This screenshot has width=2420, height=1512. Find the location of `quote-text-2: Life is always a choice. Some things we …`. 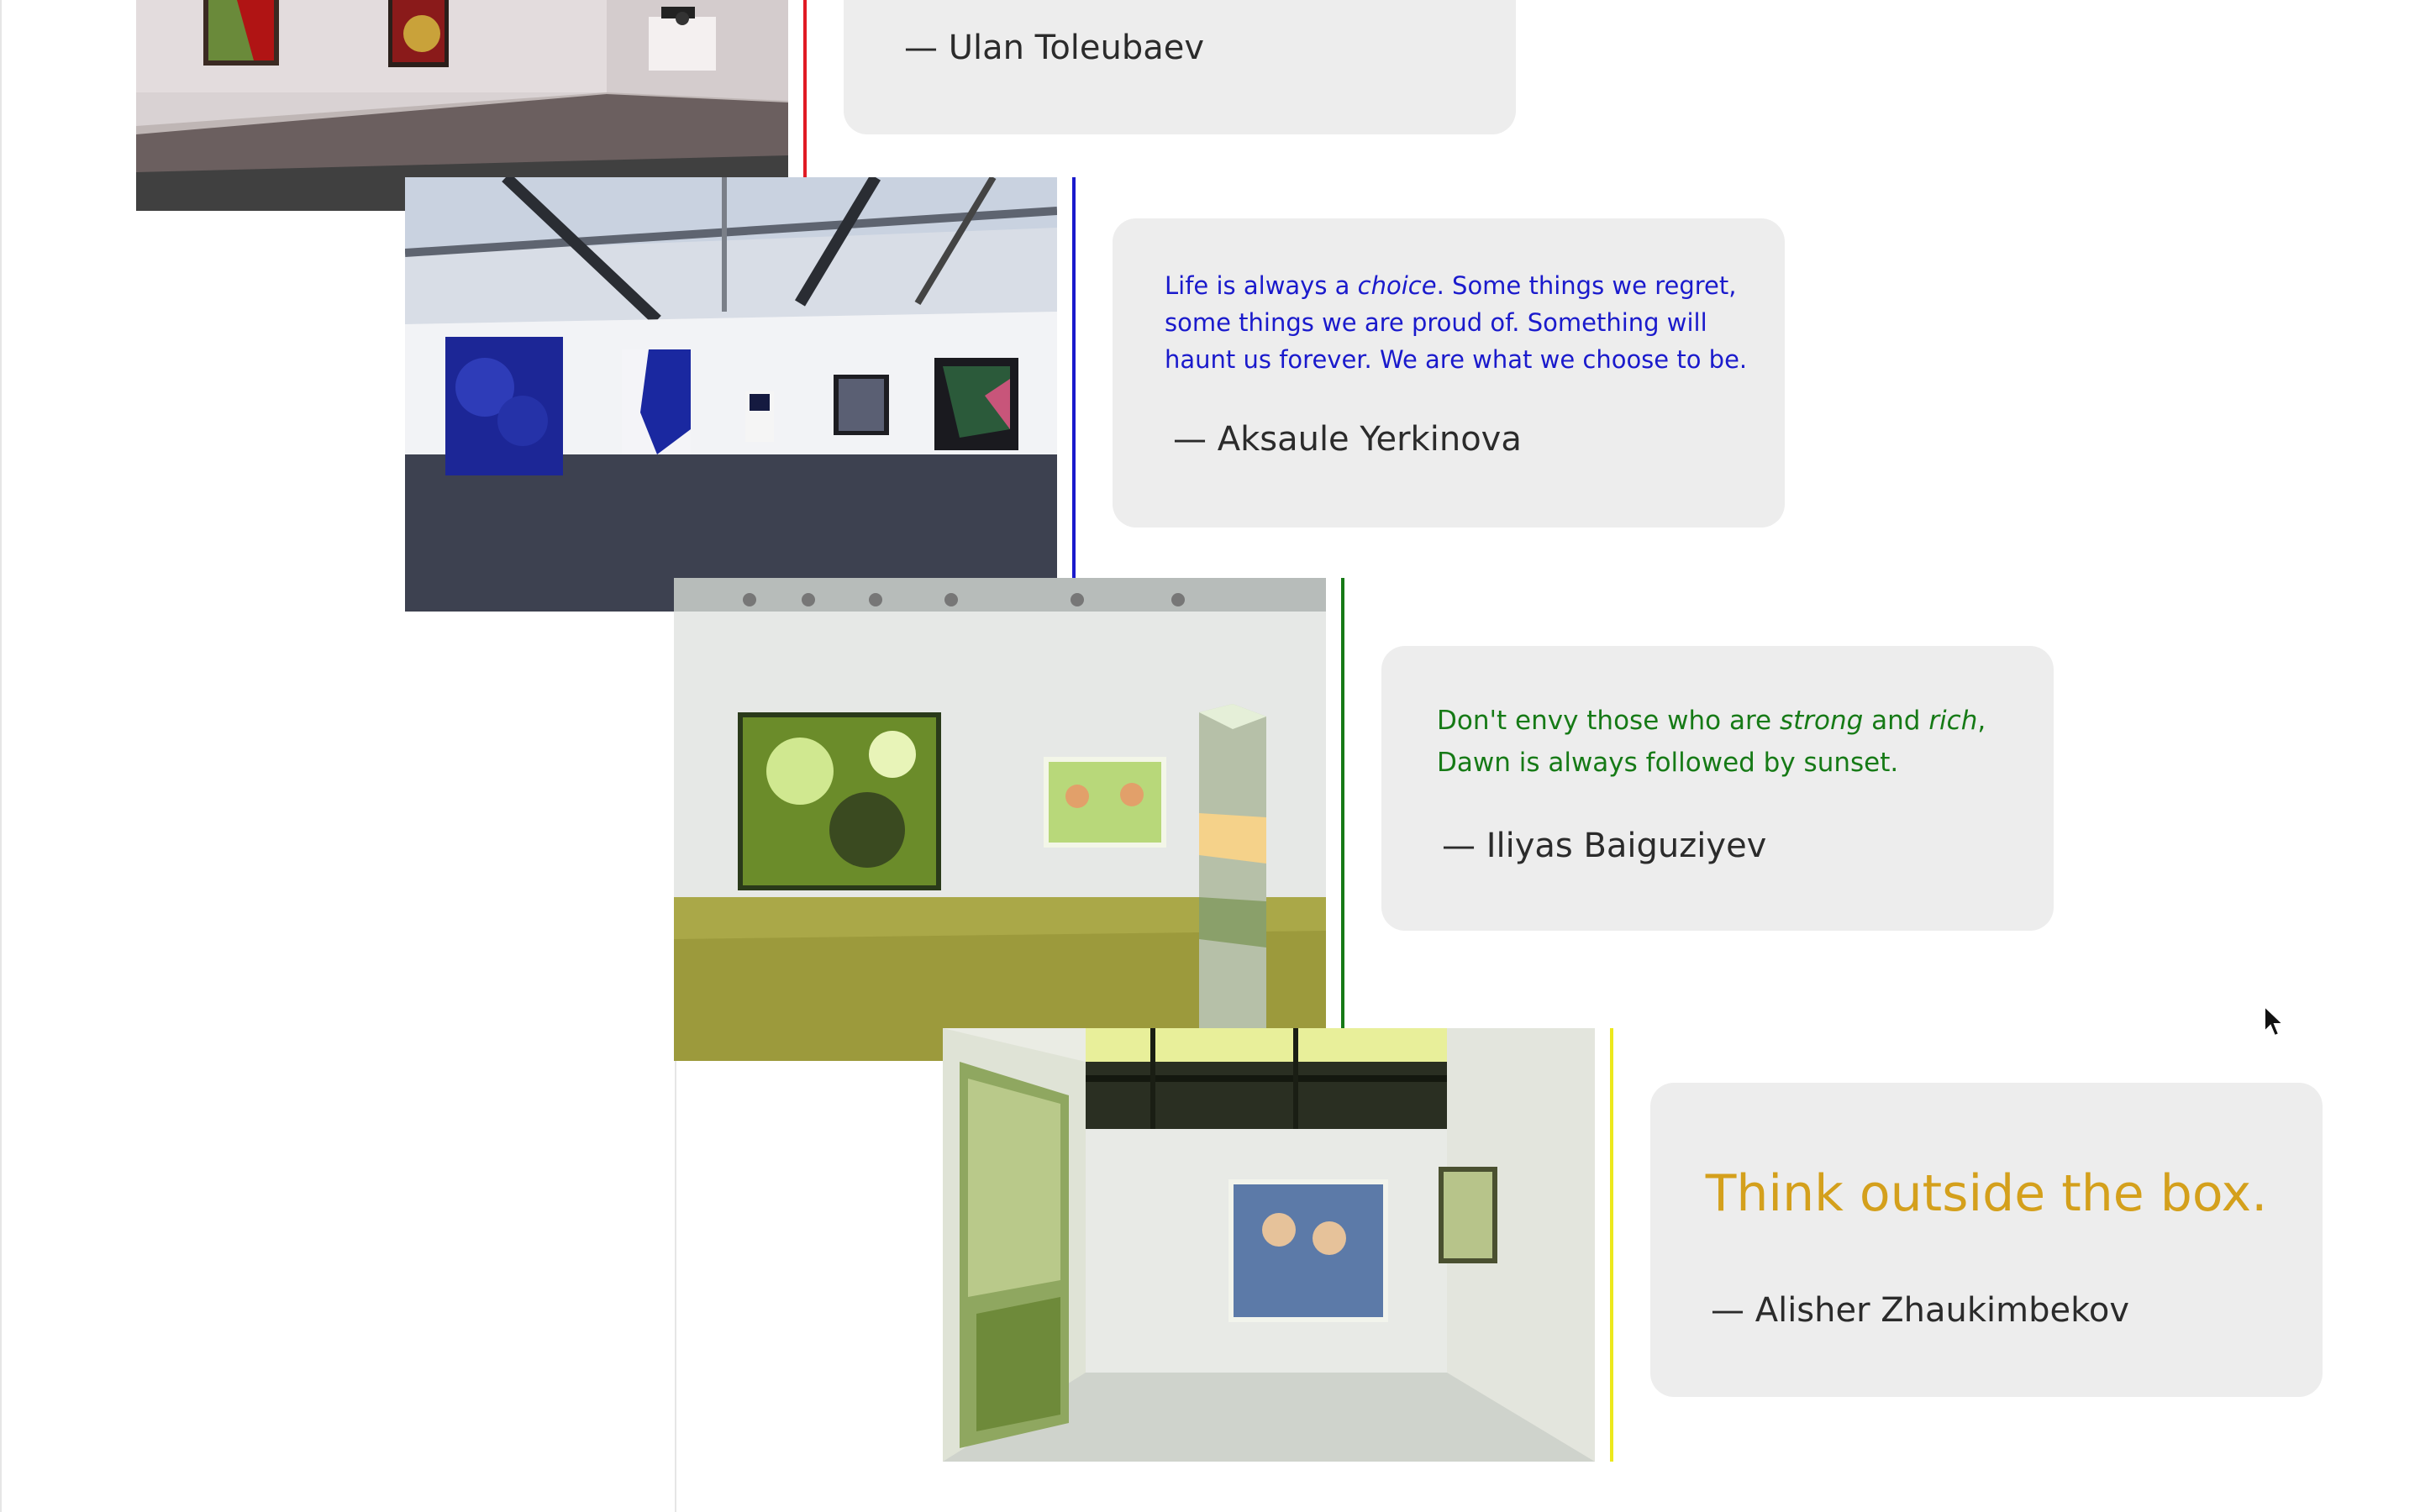

quote-text-2: Life is always a choice. Some things we … is located at coordinates (1456, 323).